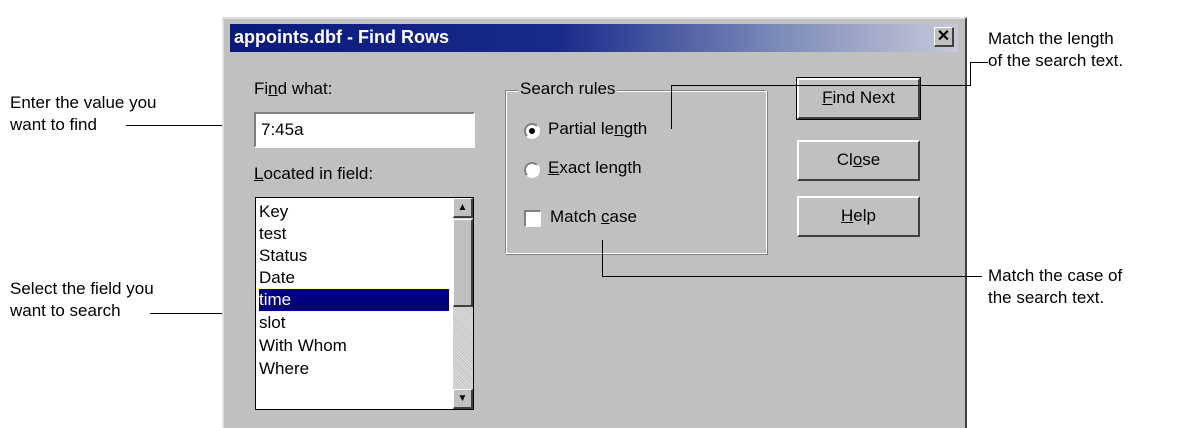  Describe the element at coordinates (463, 263) in the screenshot. I see `scrollbar-thumb` at that location.